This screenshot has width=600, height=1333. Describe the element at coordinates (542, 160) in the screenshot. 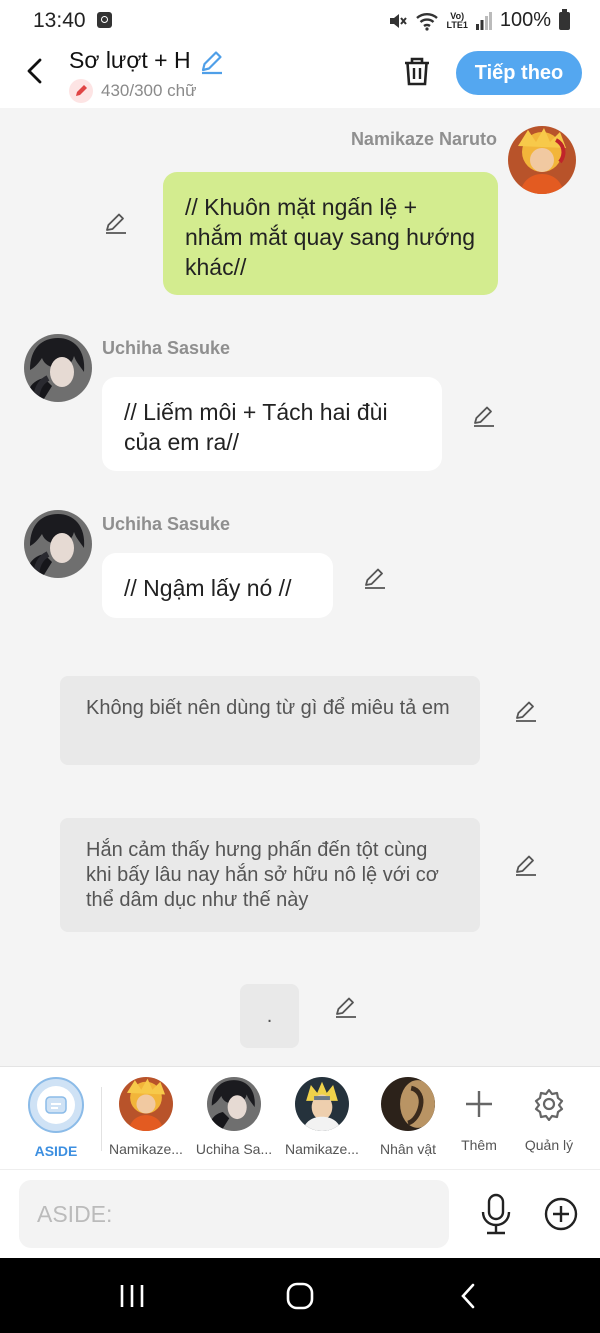

I see `avatar-naruto` at that location.